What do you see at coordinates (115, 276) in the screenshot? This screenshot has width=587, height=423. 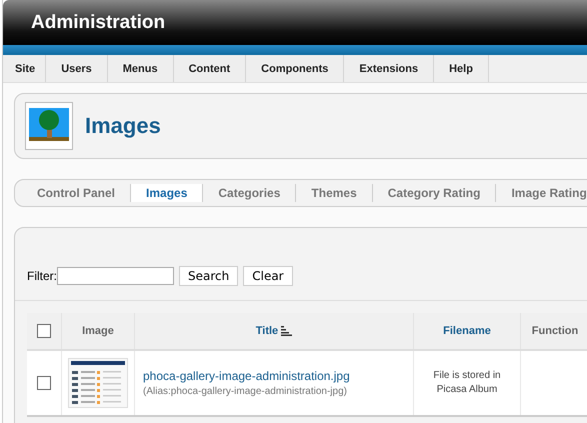 I see `filter-field` at bounding box center [115, 276].